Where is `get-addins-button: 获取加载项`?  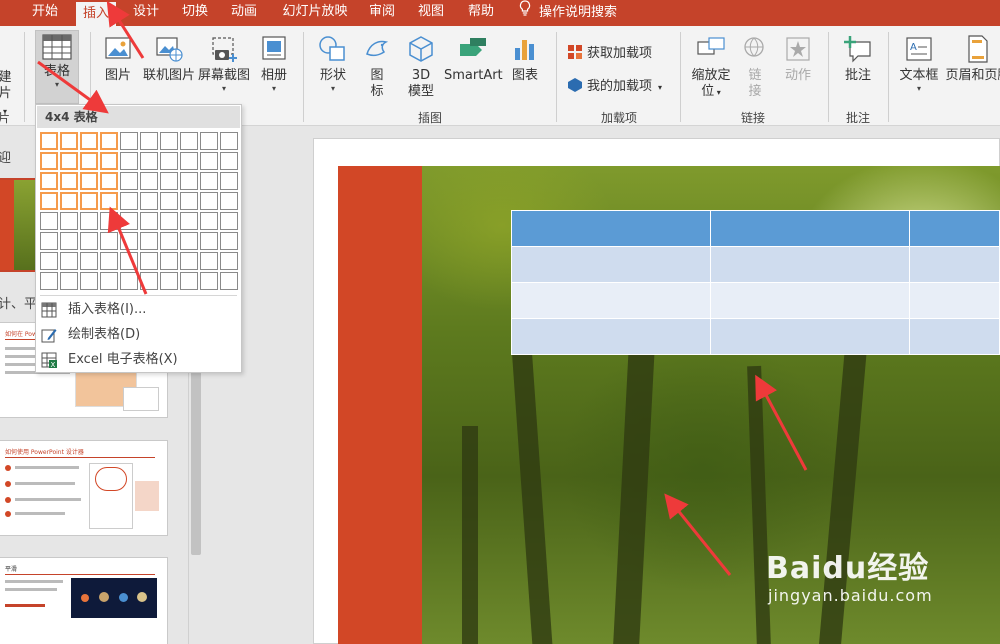 get-addins-button: 获取加载项 is located at coordinates (622, 53).